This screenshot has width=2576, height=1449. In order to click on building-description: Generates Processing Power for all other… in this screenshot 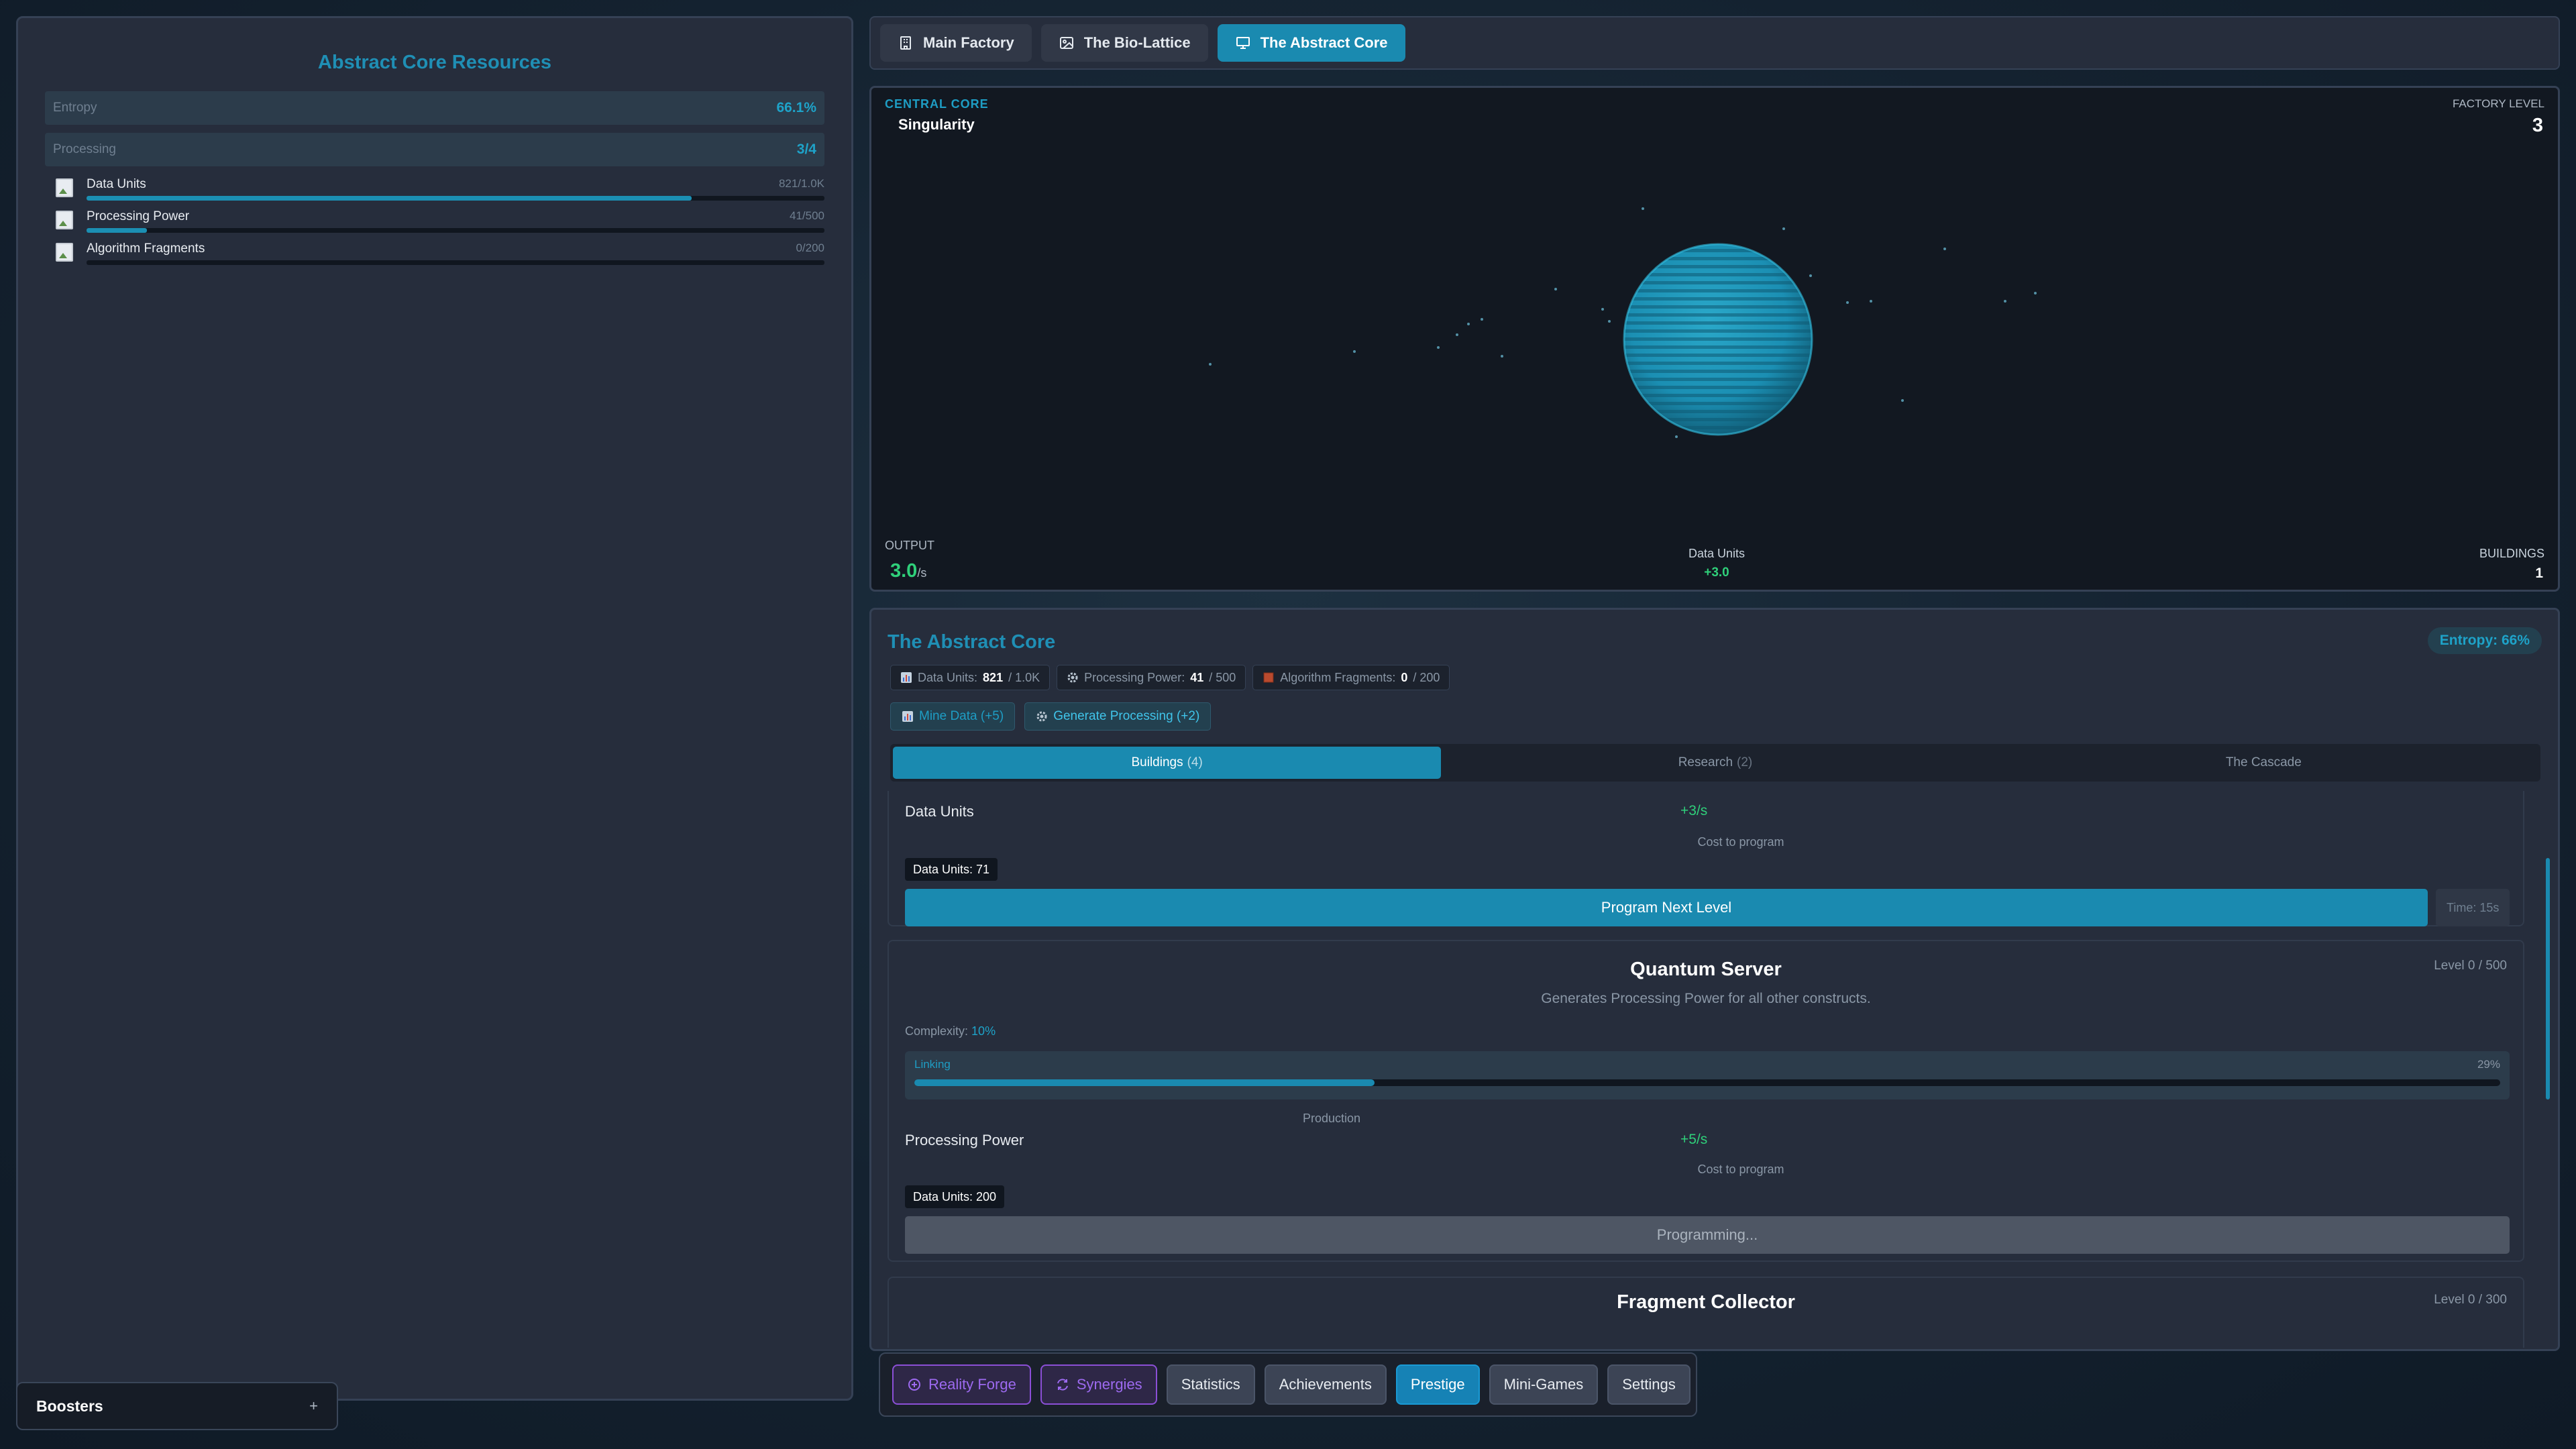, I will do `click(1706, 998)`.